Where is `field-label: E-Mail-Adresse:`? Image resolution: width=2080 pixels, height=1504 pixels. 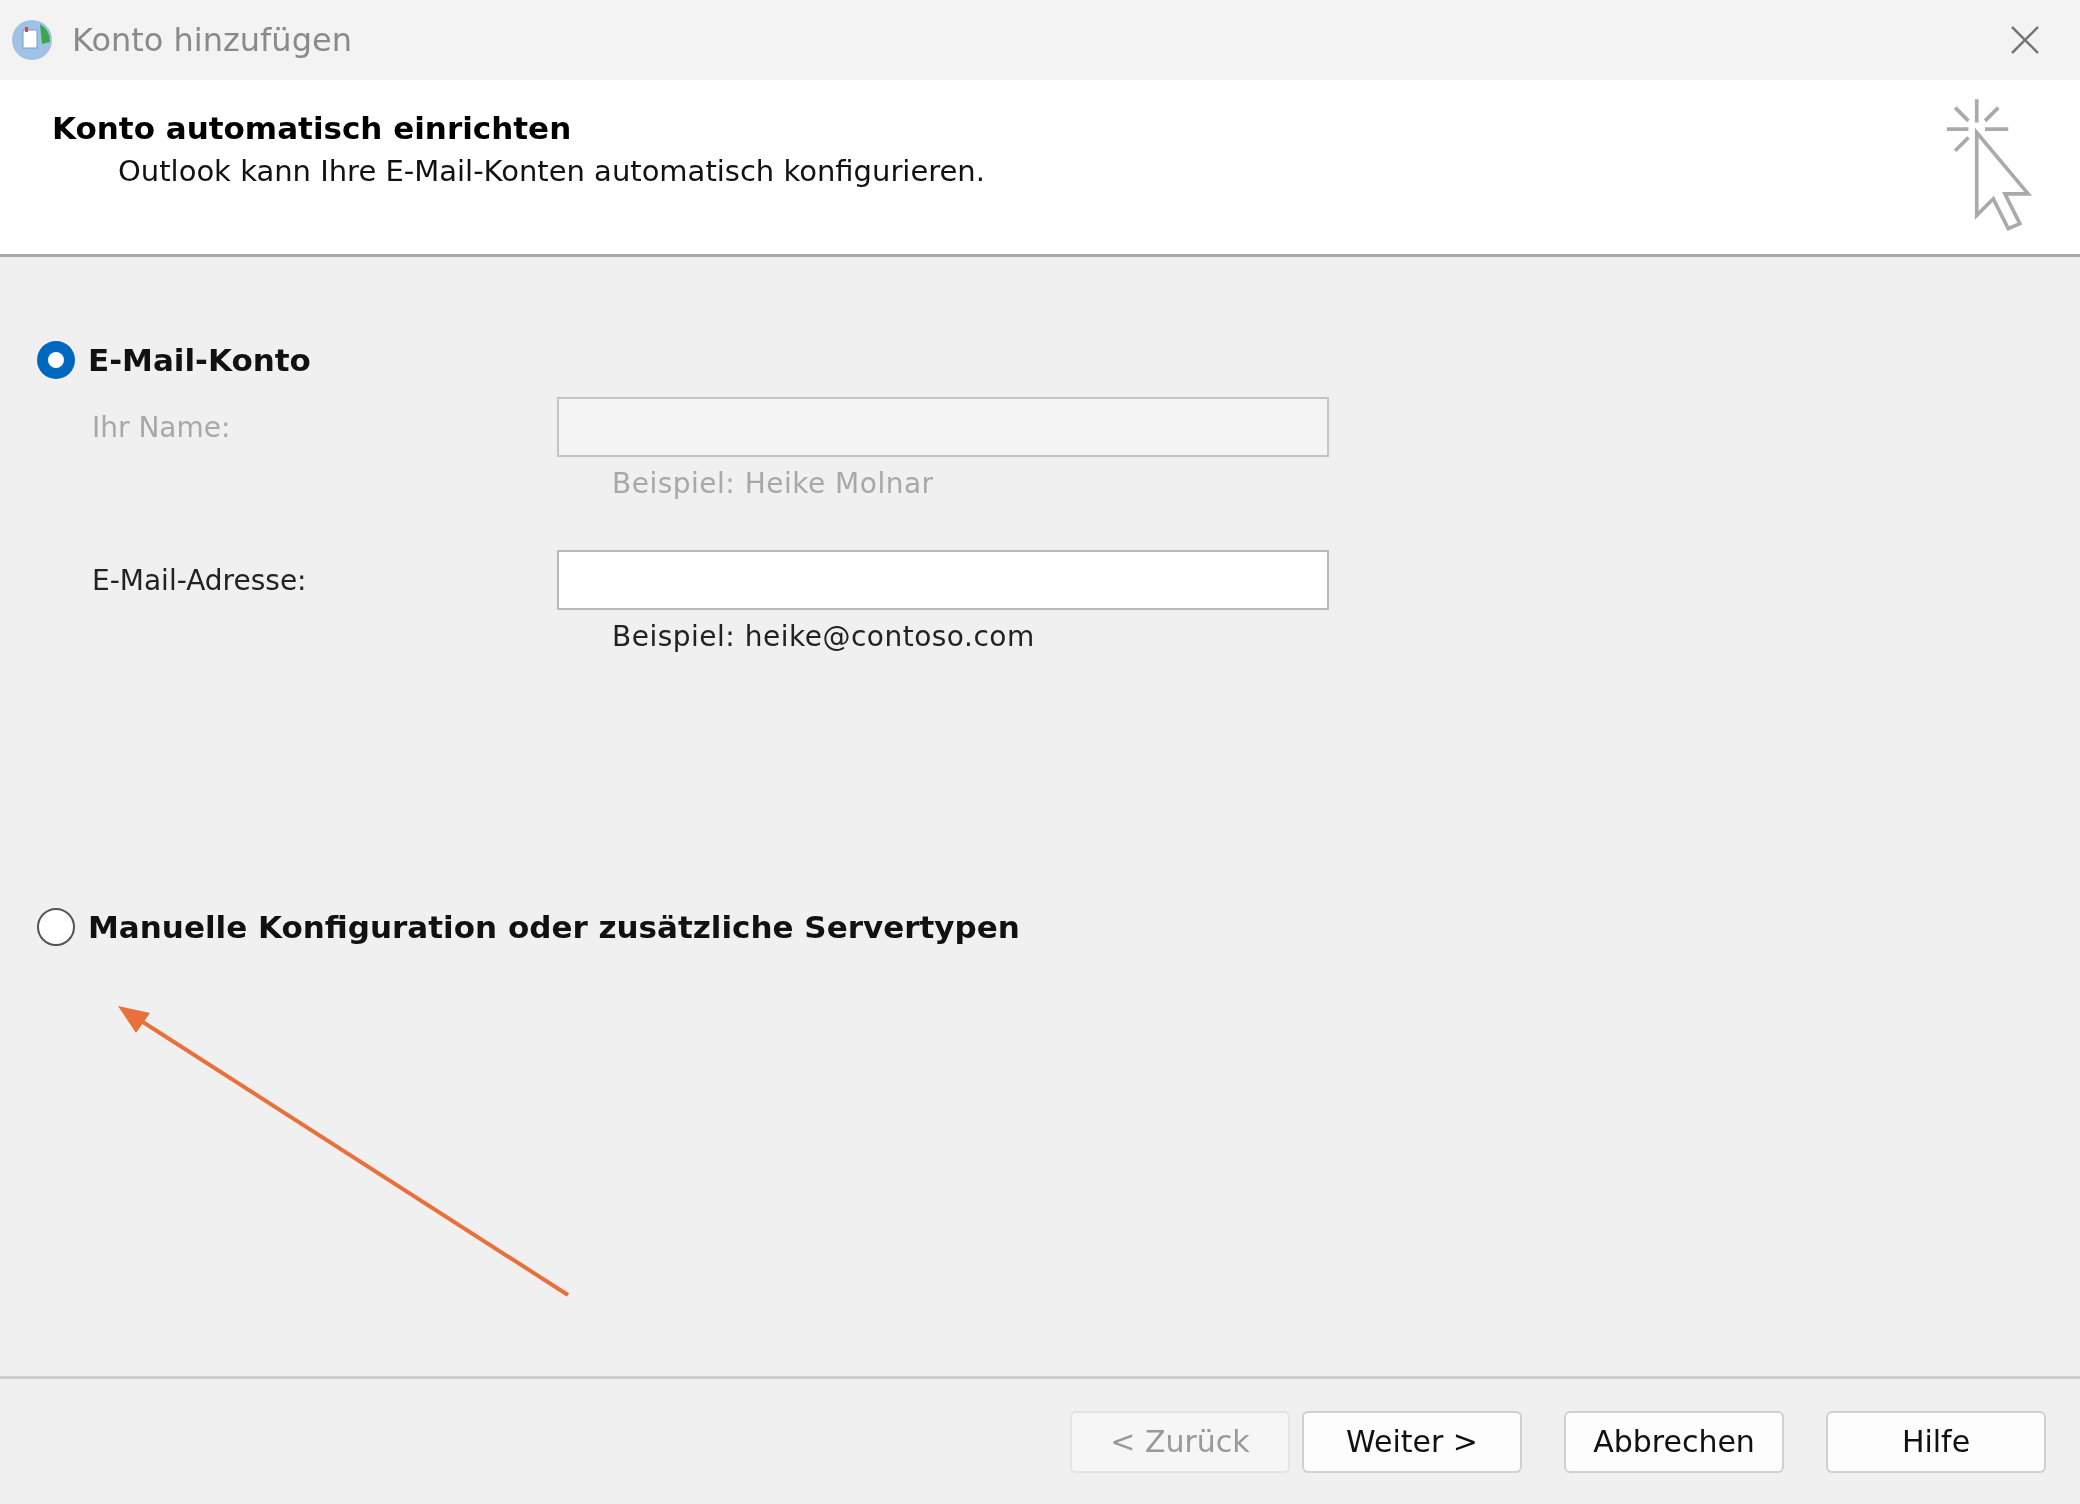 field-label: E-Mail-Adresse: is located at coordinates (200, 580).